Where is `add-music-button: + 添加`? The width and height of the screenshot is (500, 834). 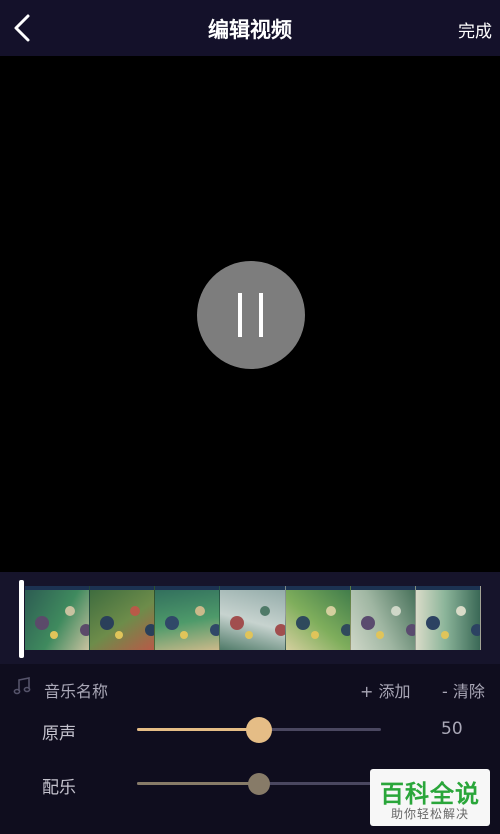
add-music-button: + 添加 is located at coordinates (385, 690).